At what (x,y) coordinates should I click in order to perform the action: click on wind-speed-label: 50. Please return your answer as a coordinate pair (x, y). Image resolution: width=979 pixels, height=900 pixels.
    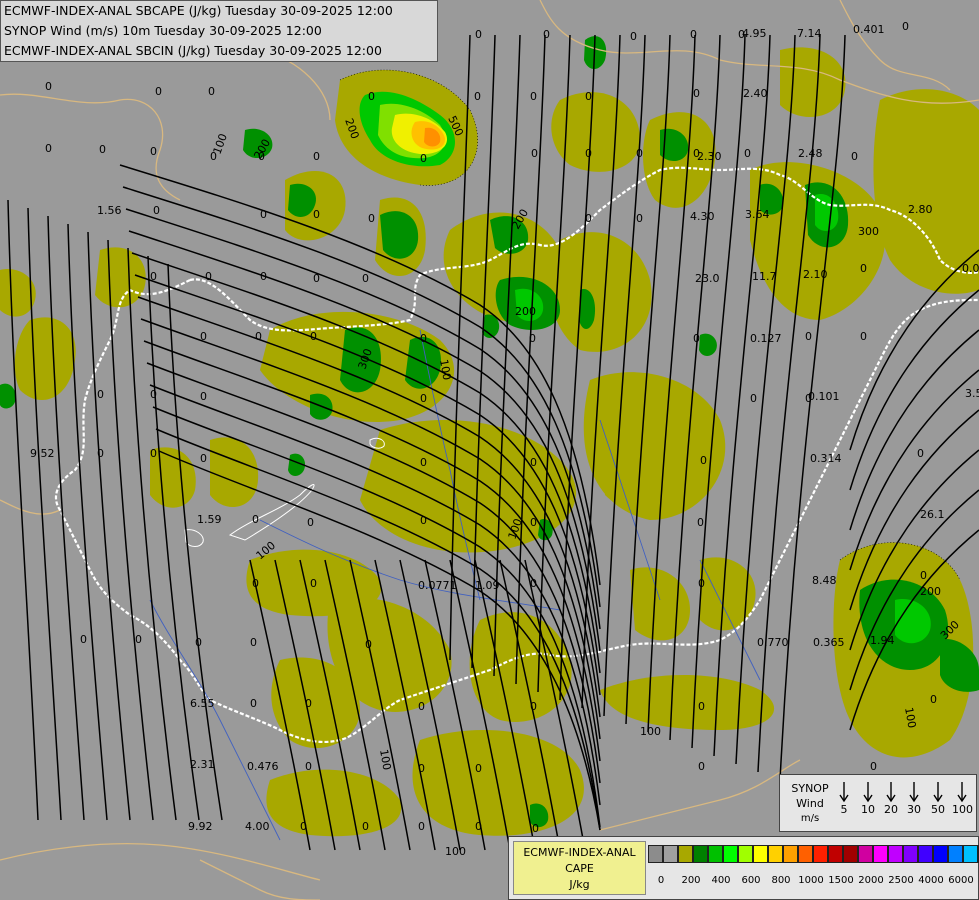
    Looking at the image, I should click on (938, 809).